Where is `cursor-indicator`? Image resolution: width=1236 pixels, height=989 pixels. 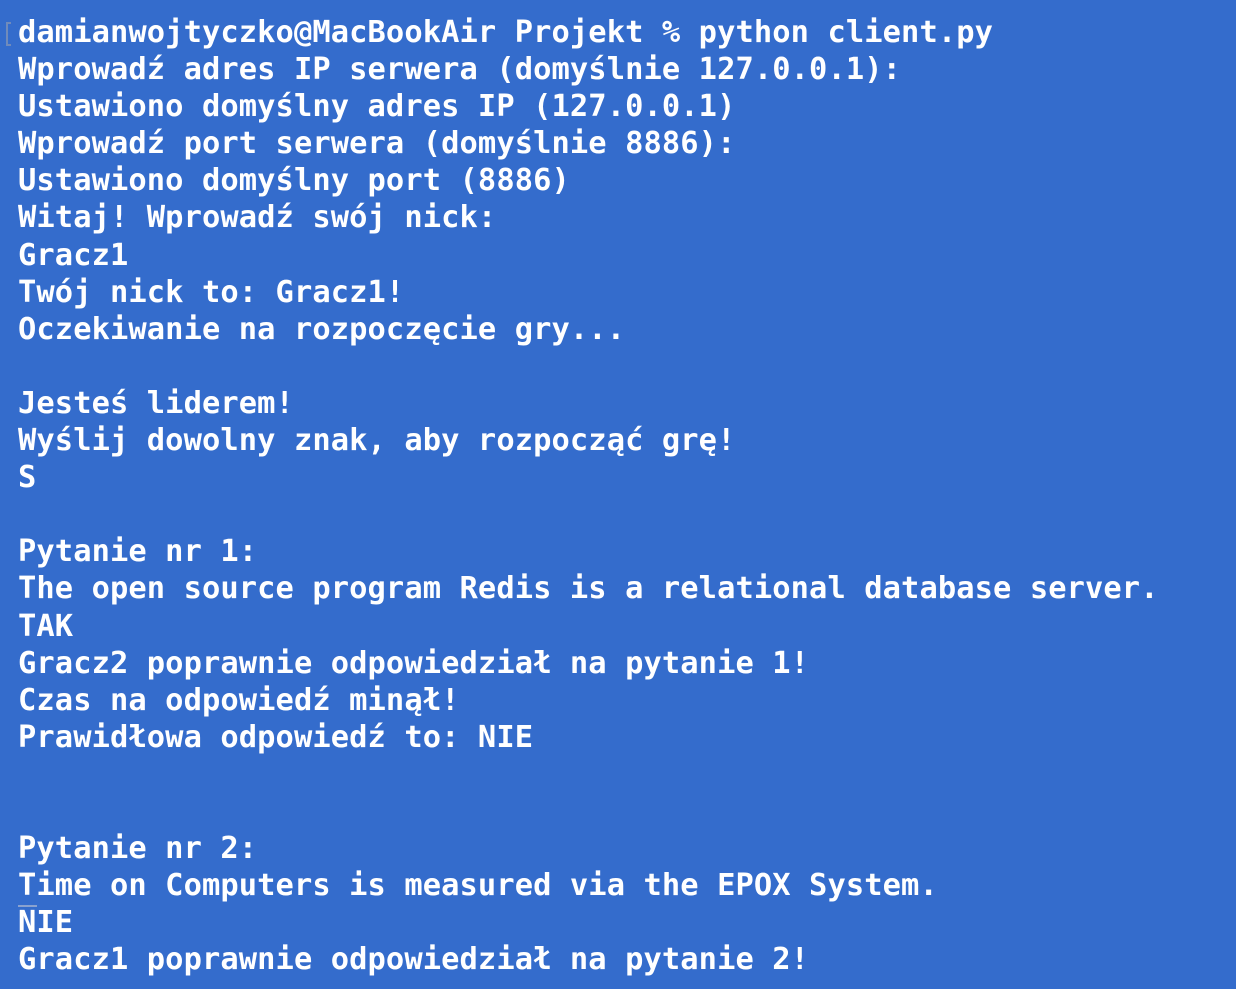
cursor-indicator is located at coordinates (27, 906).